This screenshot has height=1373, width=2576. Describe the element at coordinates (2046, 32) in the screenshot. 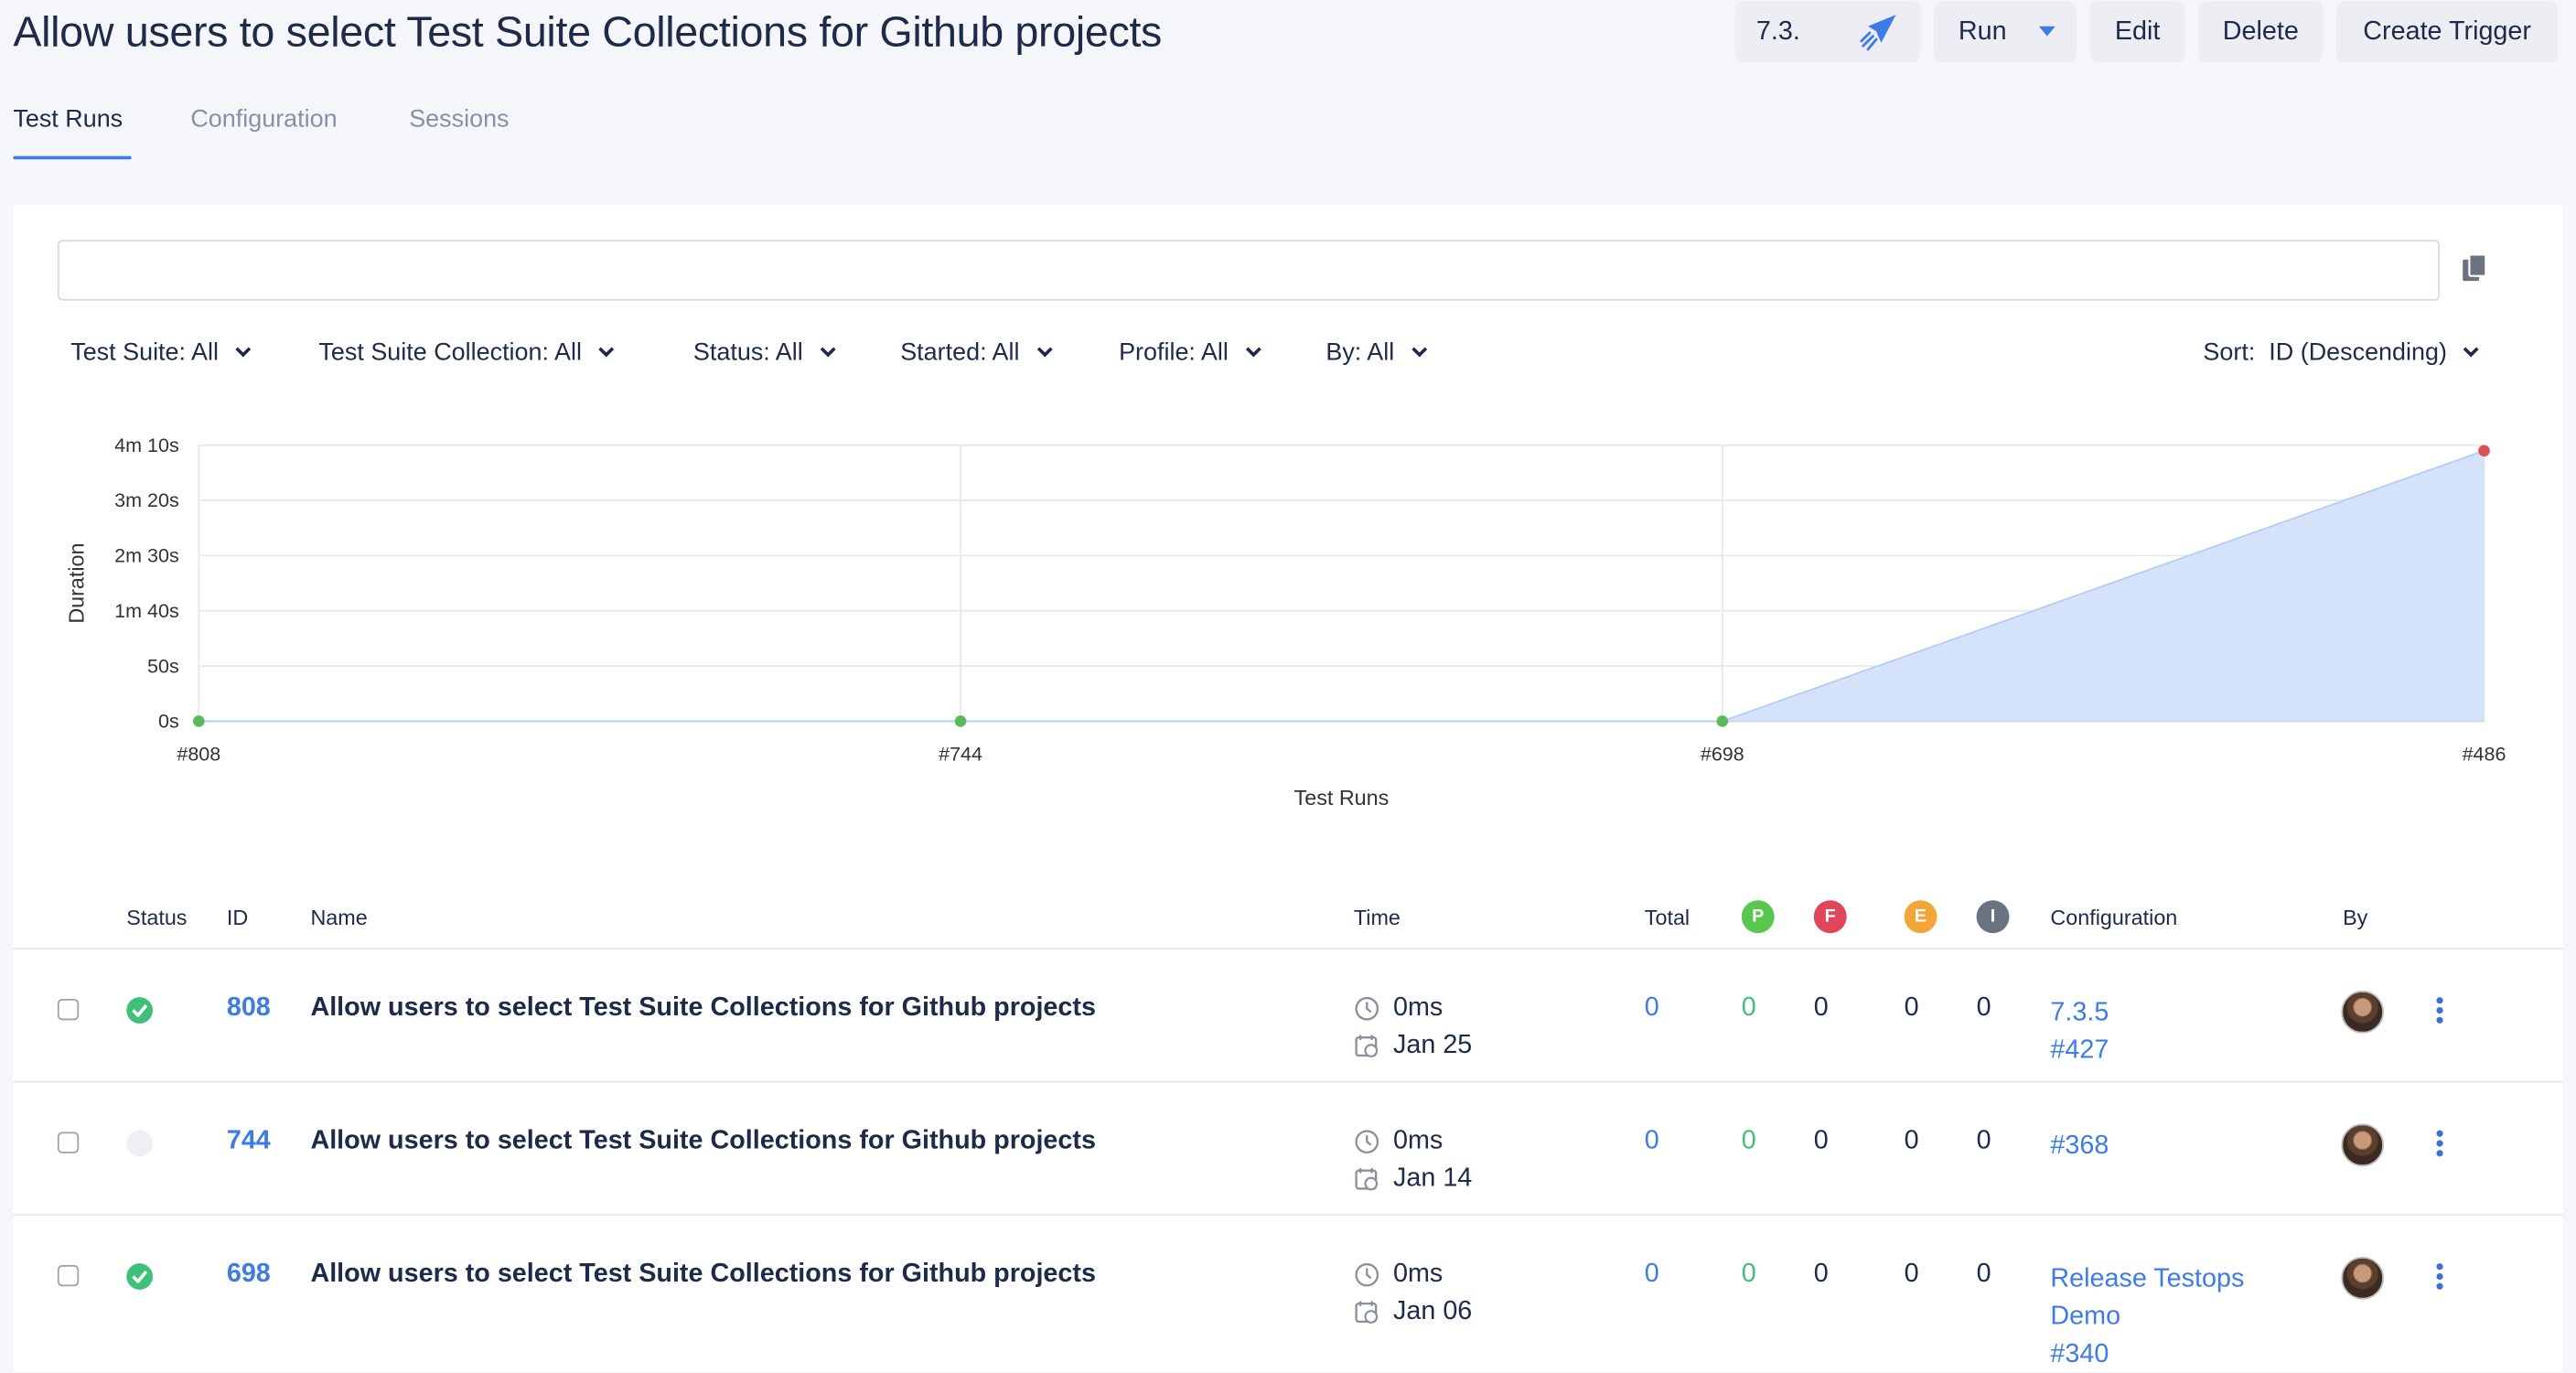

I see `run-dropdown-caret-icon` at that location.